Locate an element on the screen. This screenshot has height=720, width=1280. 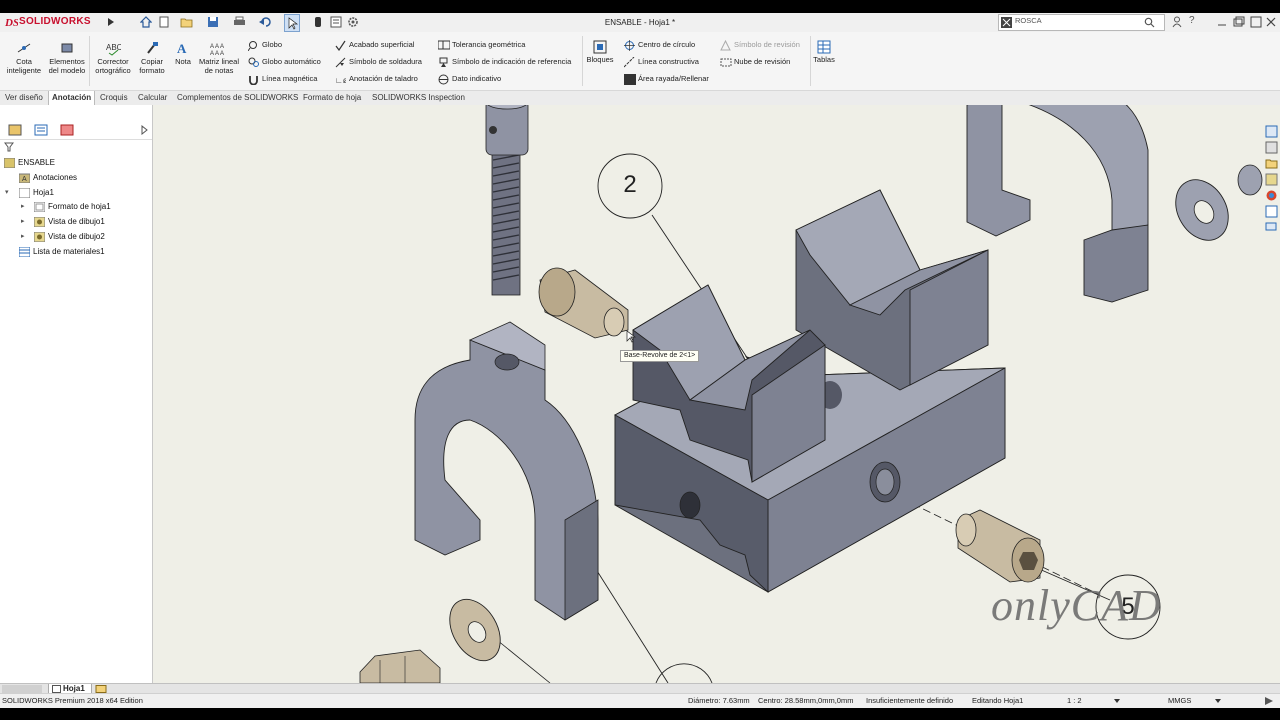
balloon-partial is located at coordinates (684, 673).